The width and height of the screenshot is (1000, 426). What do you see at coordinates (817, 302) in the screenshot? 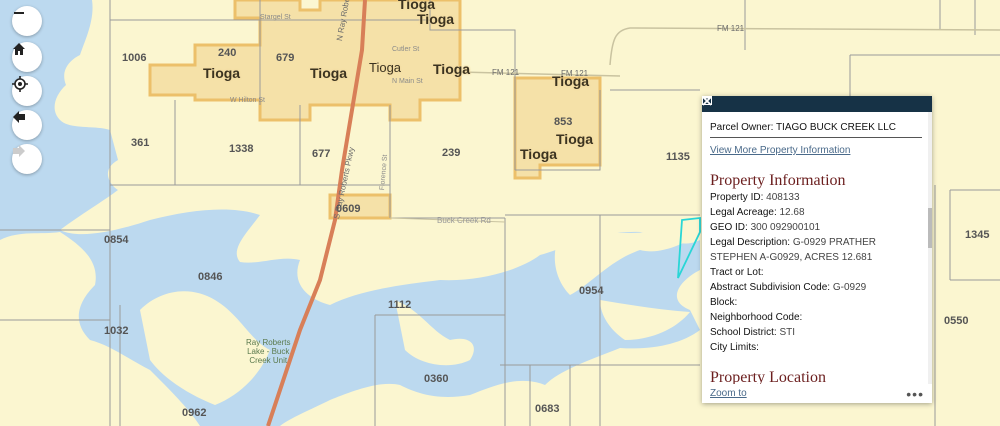
I see `property-field-row: Block:` at bounding box center [817, 302].